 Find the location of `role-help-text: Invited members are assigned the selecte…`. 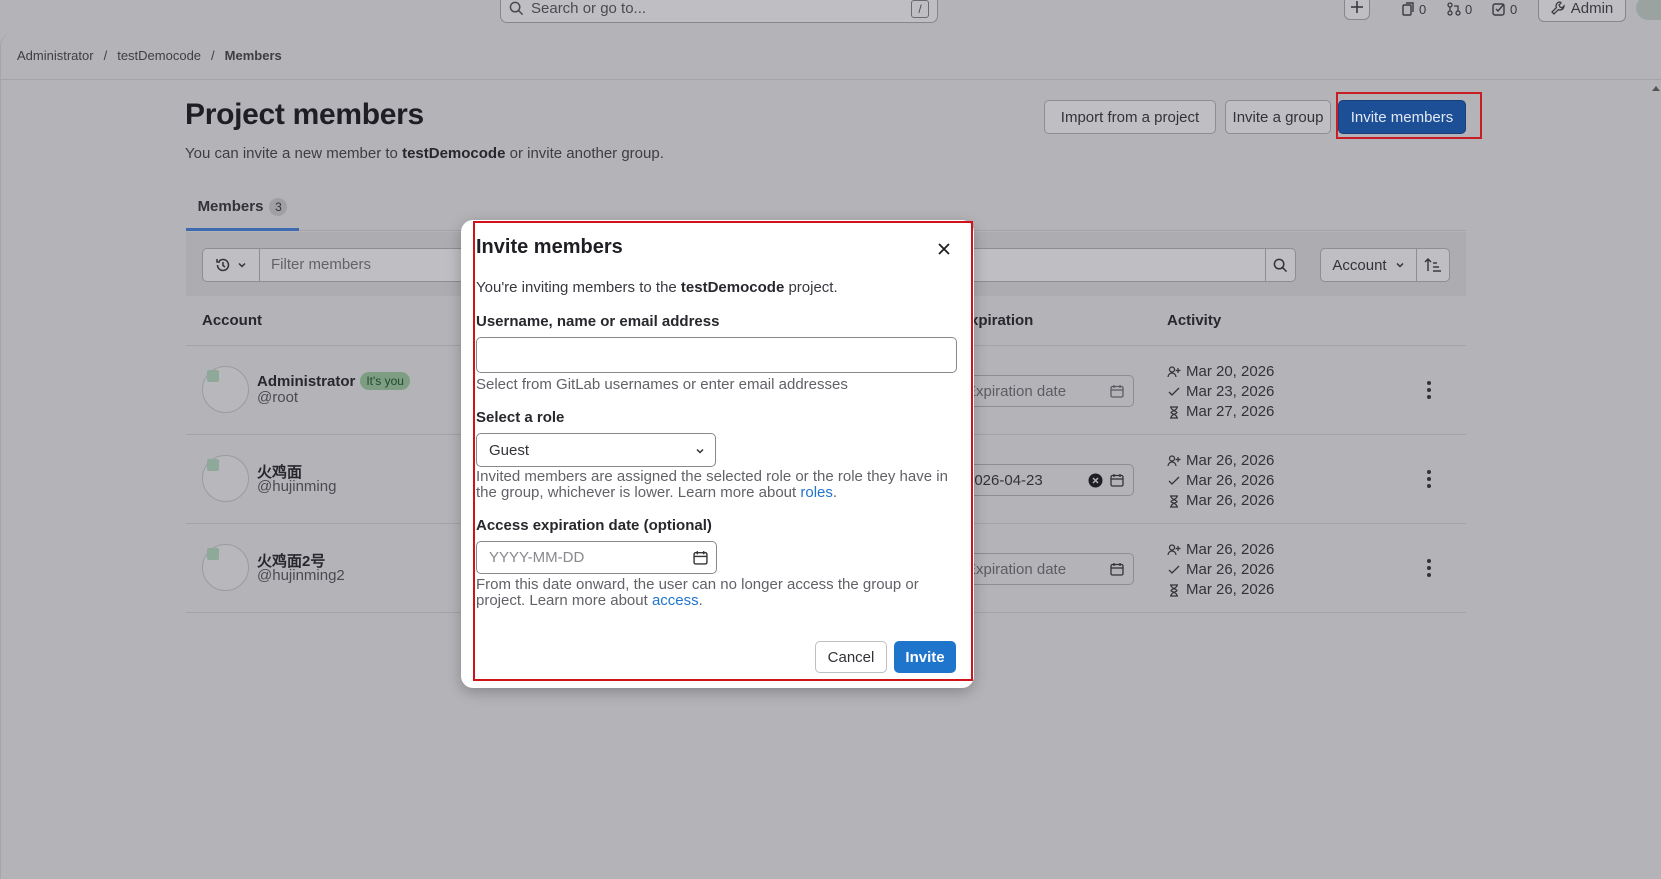

role-help-text: Invited members are assigned the selecte… is located at coordinates (712, 484).